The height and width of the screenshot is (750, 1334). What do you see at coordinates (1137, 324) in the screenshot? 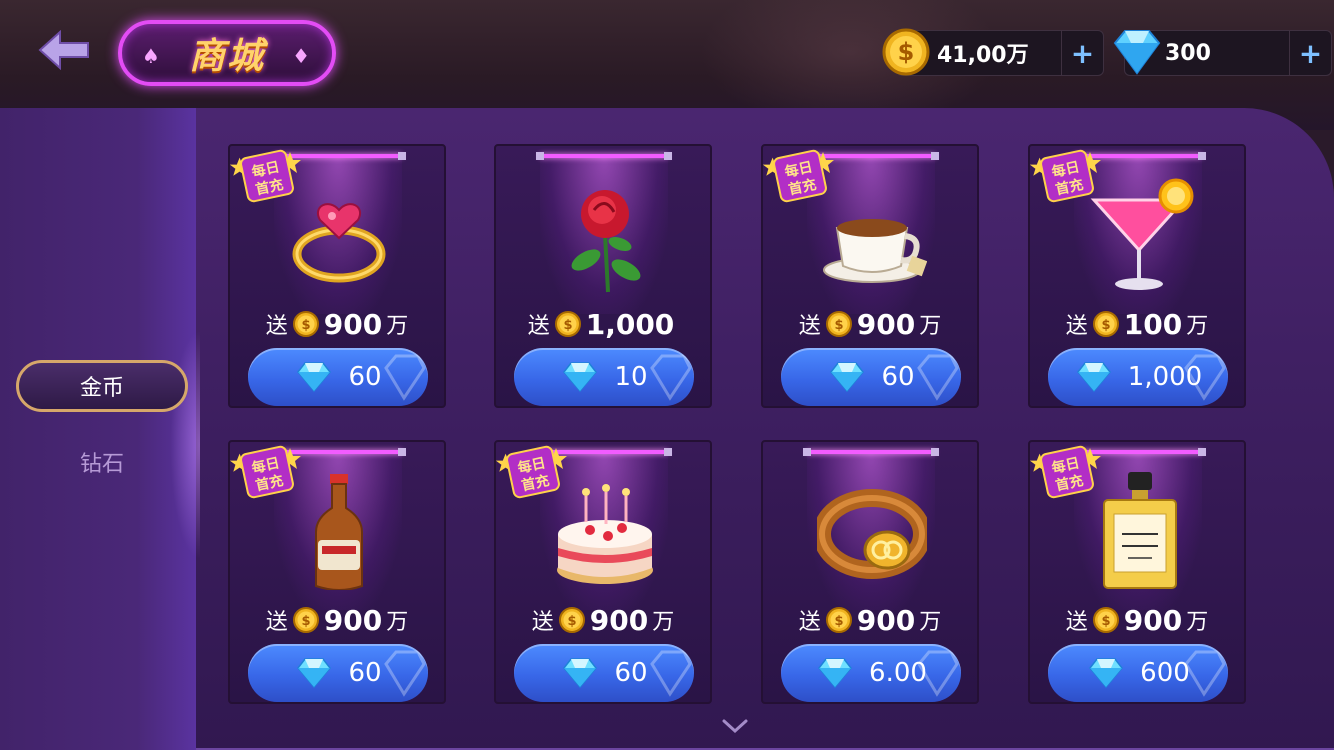
I see `bonus-amount: 送 $100 万` at bounding box center [1137, 324].